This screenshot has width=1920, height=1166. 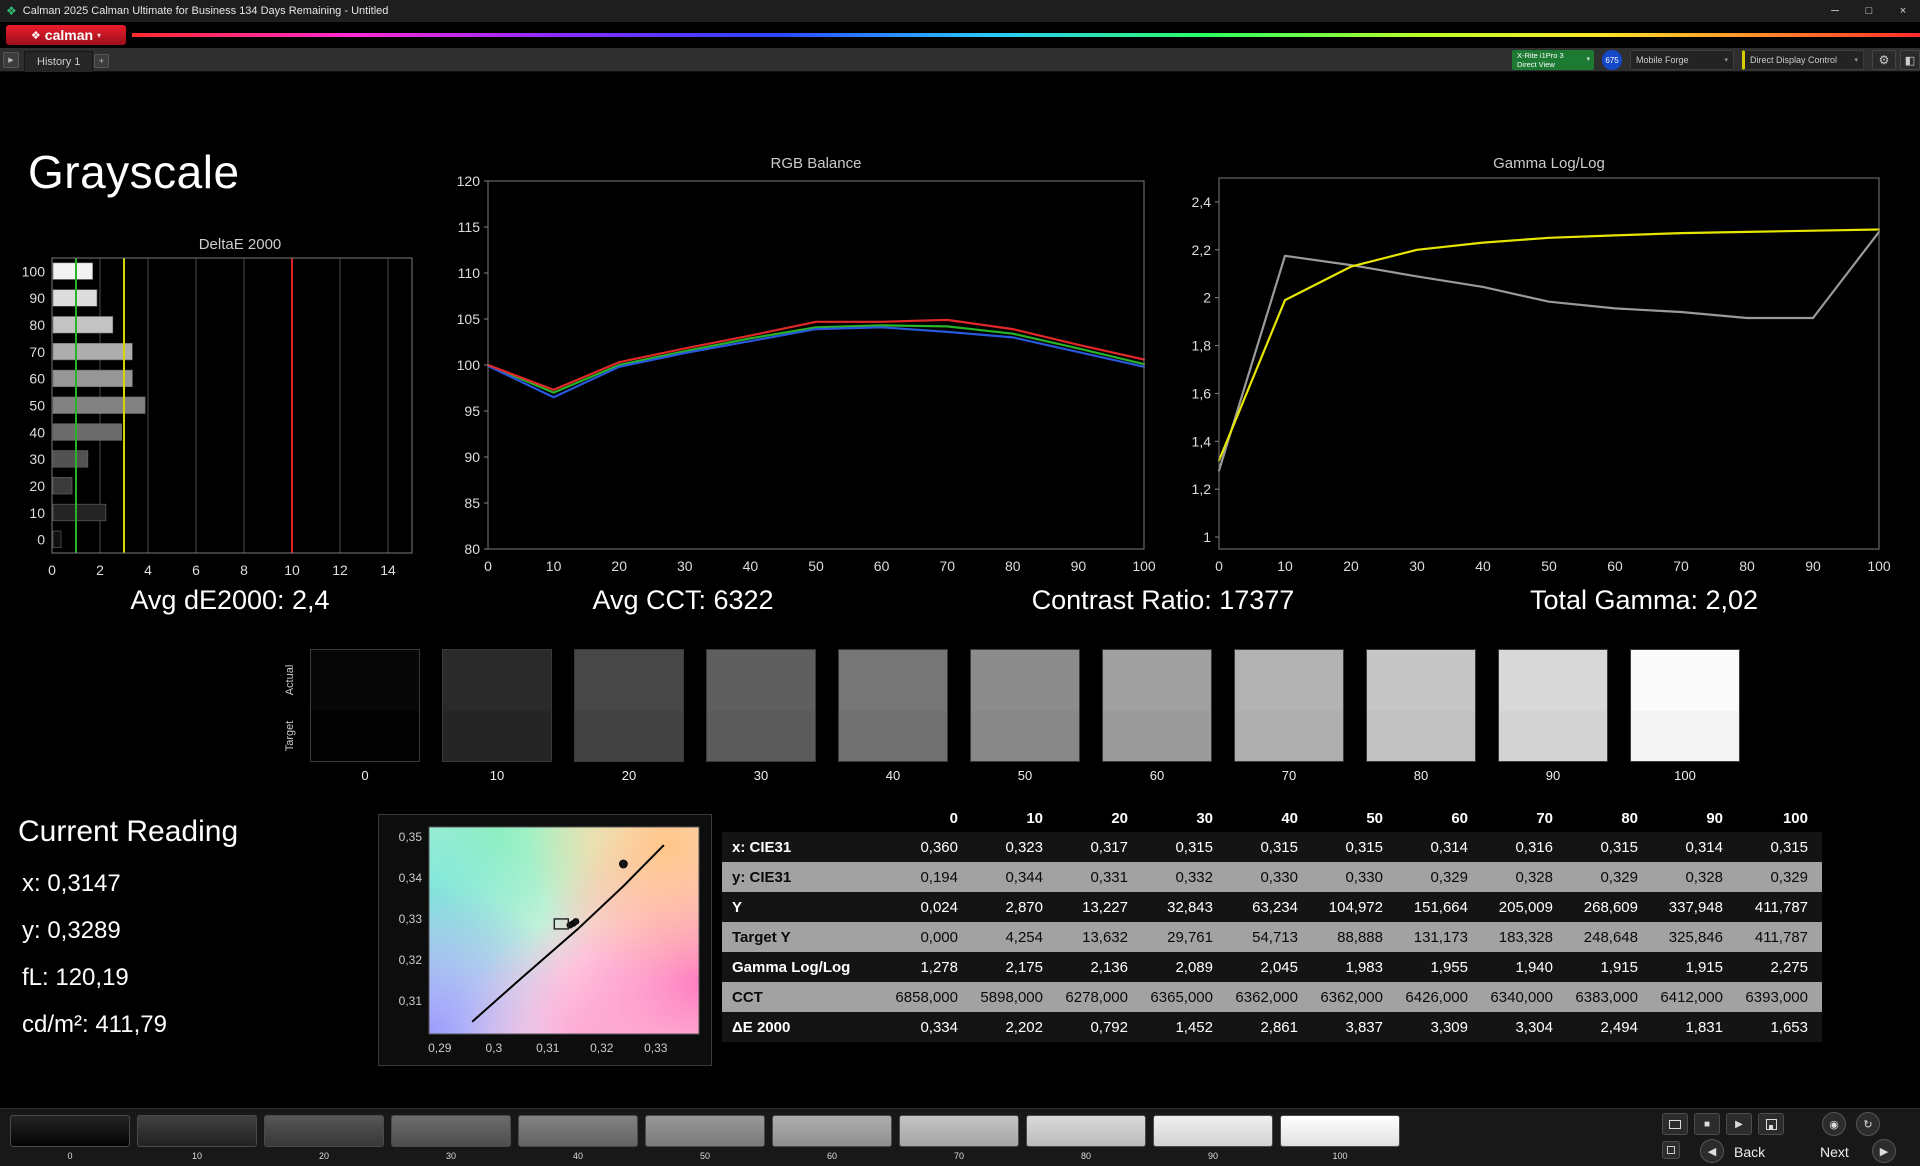 What do you see at coordinates (1910, 60) in the screenshot?
I see `panel-toggle-button: ◧` at bounding box center [1910, 60].